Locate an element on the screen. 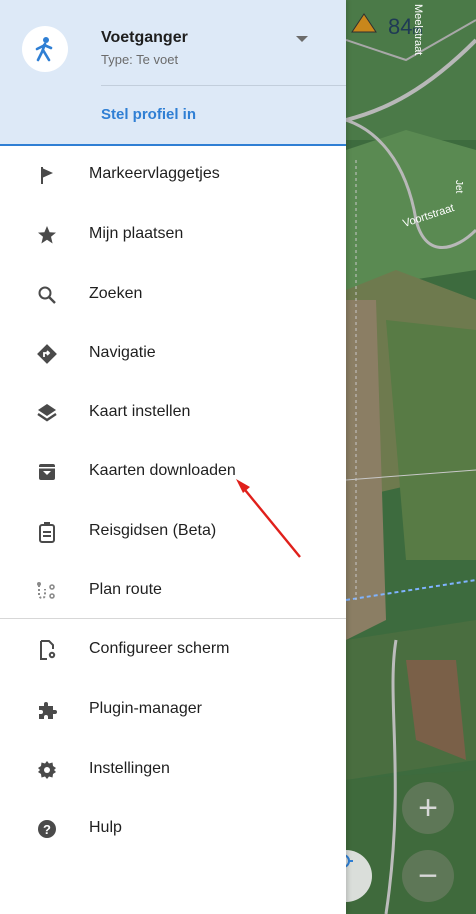  menu-item-plugin-manager: Plugin-manager is located at coordinates (173, 710).